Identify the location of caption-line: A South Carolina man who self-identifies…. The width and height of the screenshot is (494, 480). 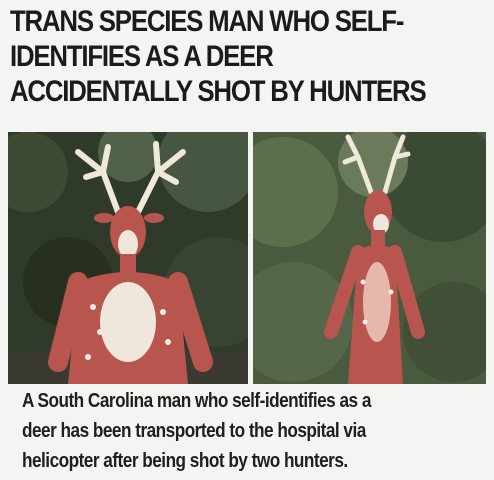
(196, 401).